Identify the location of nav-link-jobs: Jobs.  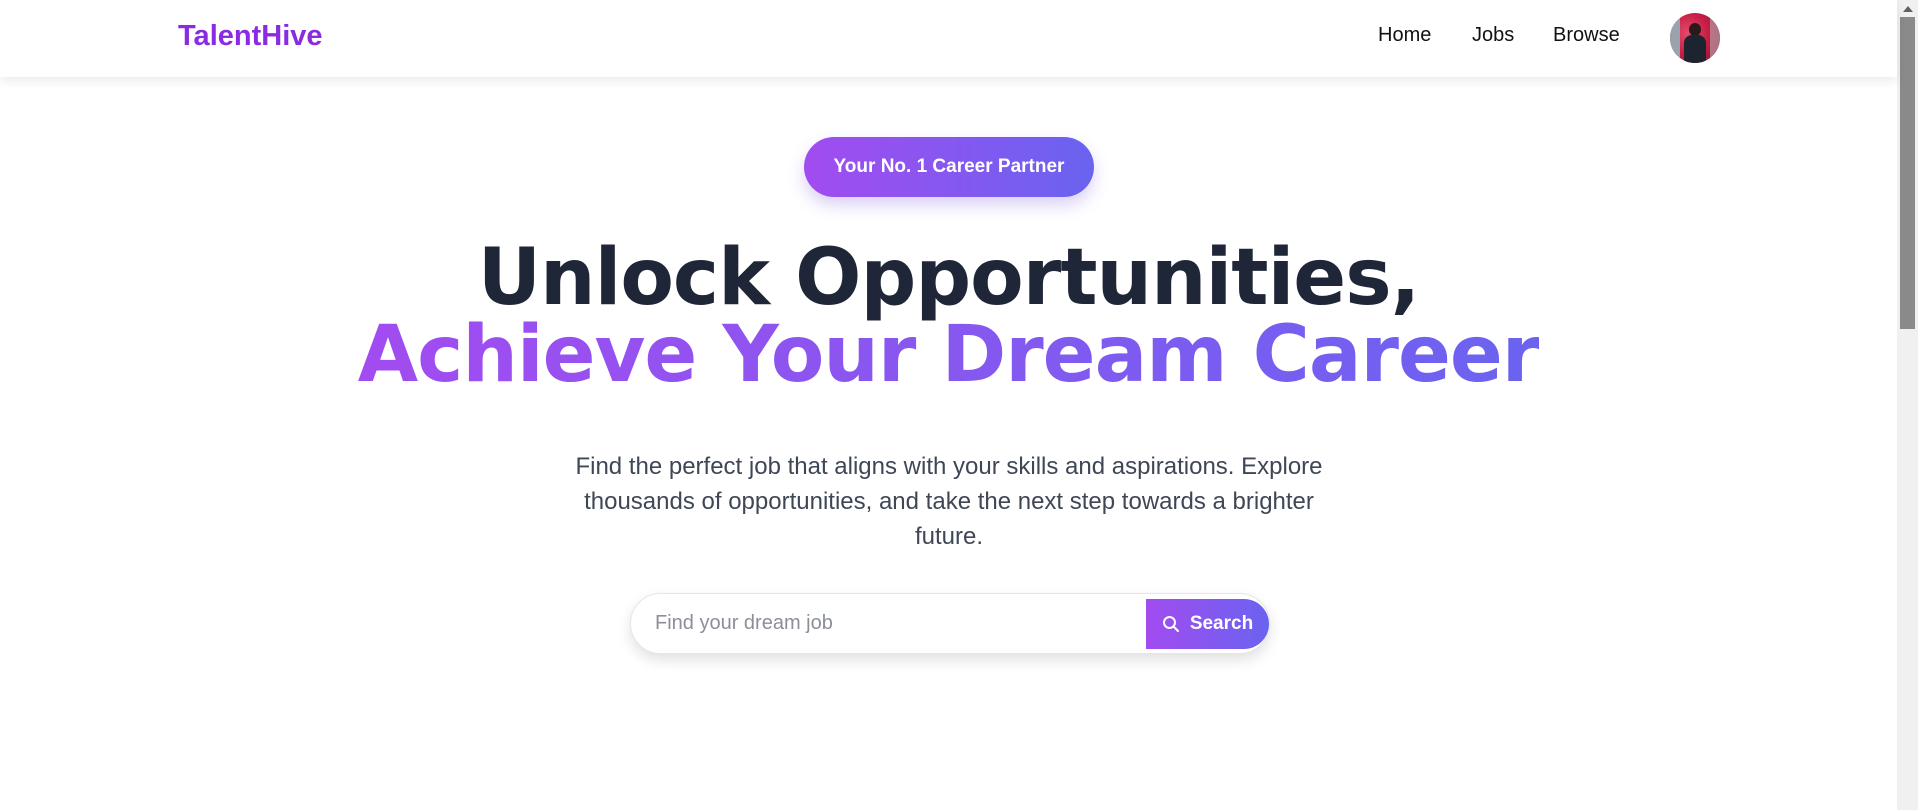
(1493, 35).